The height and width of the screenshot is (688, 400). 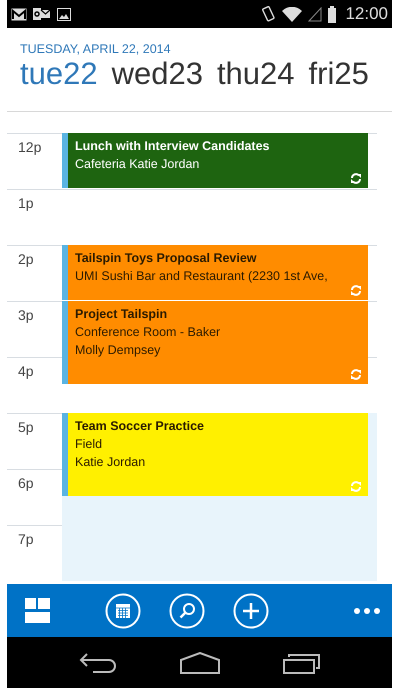 I want to click on event-detail: Katie Jordan, so click(x=110, y=462).